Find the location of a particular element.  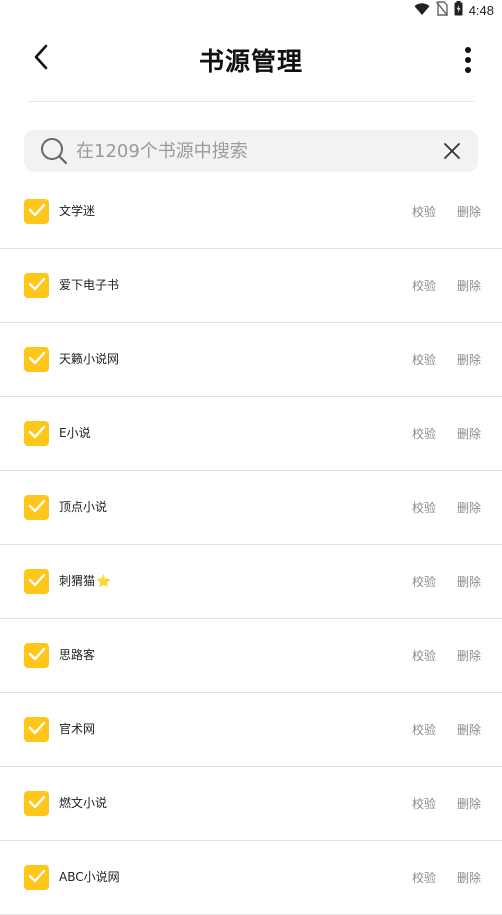

close-icon is located at coordinates (452, 151).